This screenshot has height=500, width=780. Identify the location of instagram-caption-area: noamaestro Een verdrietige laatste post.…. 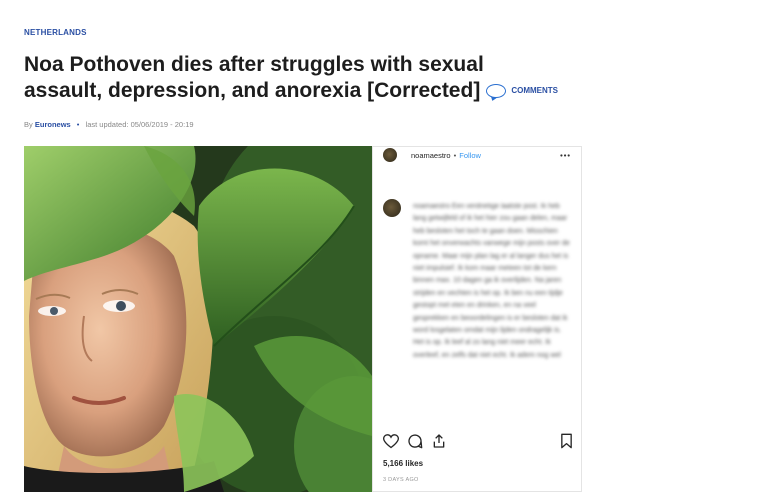
(478, 302).